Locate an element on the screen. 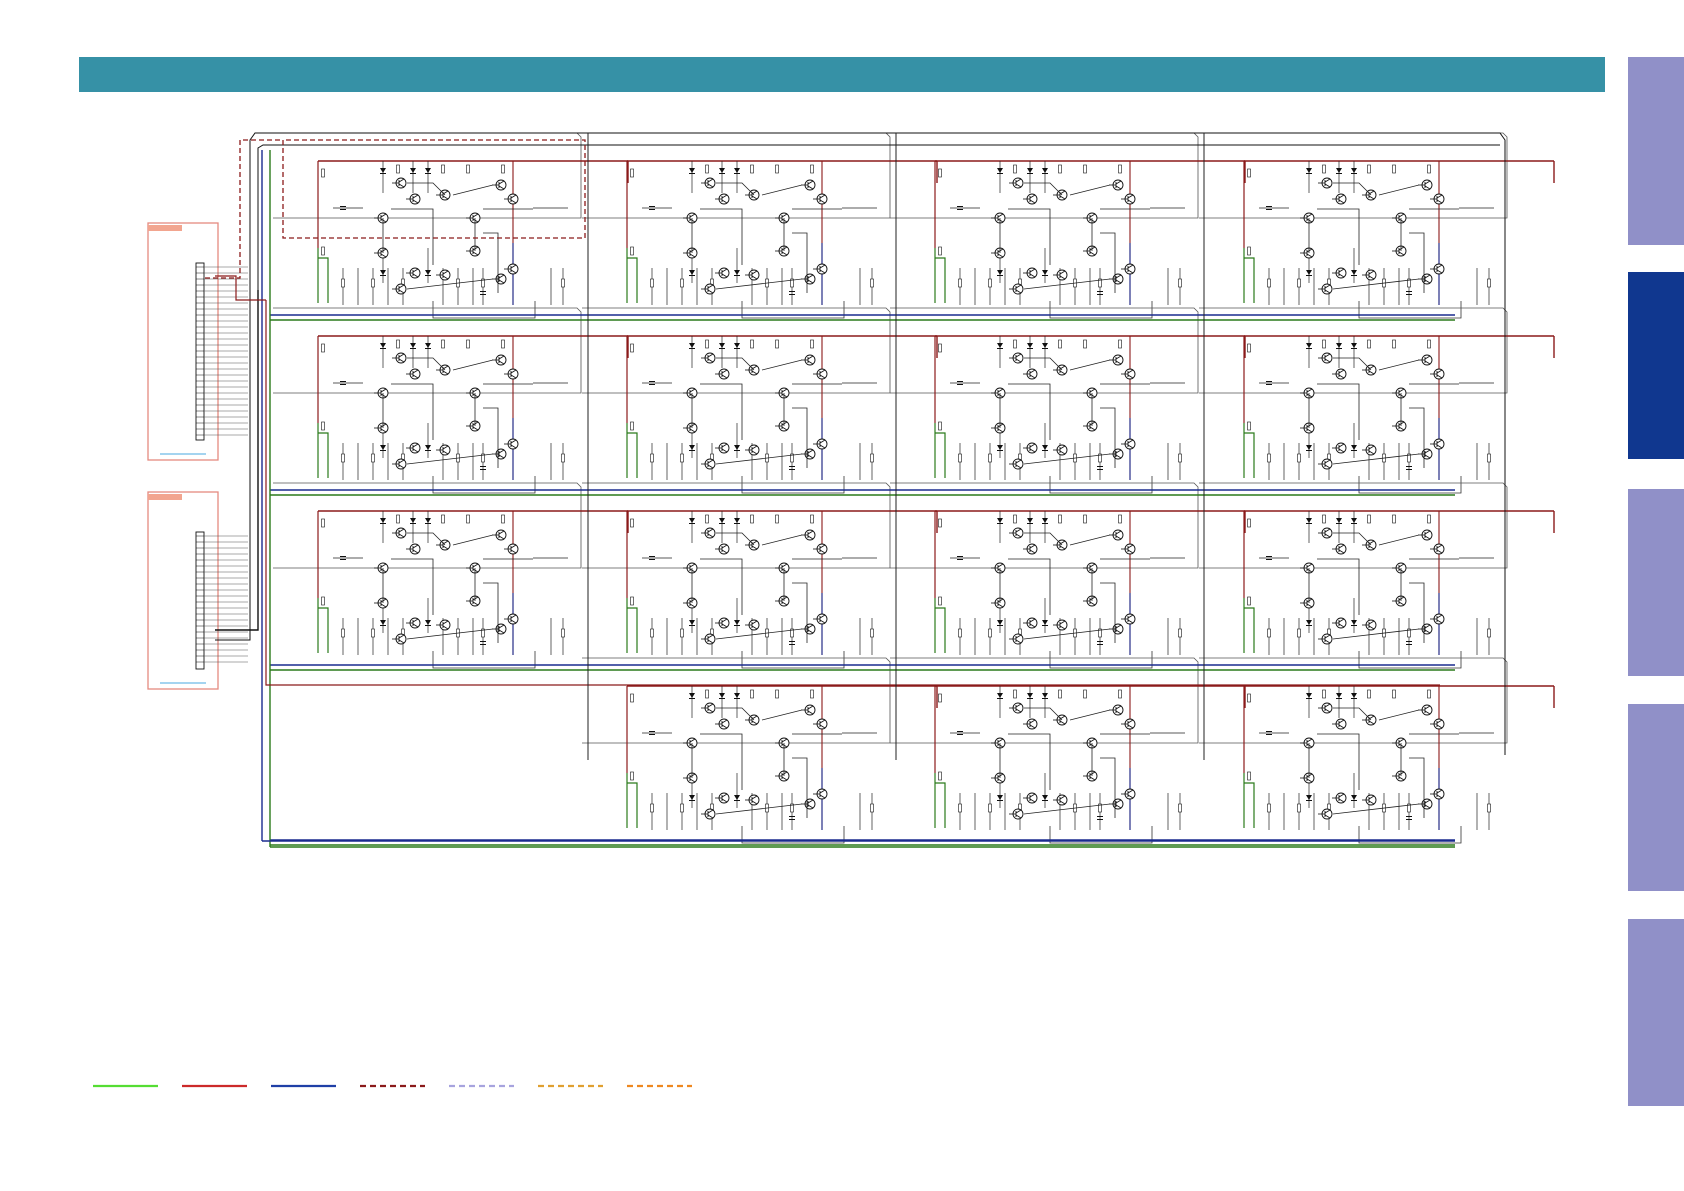 Image resolution: width=1684 pixels, height=1191 pixels. amp-cell-r2-c1 is located at coordinates (451, 400).